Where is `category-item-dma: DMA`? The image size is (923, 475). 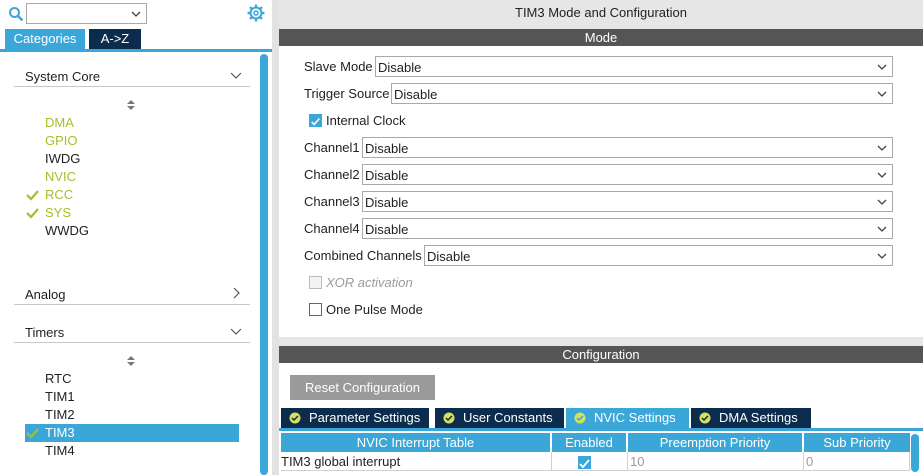
category-item-dma: DMA is located at coordinates (132, 123).